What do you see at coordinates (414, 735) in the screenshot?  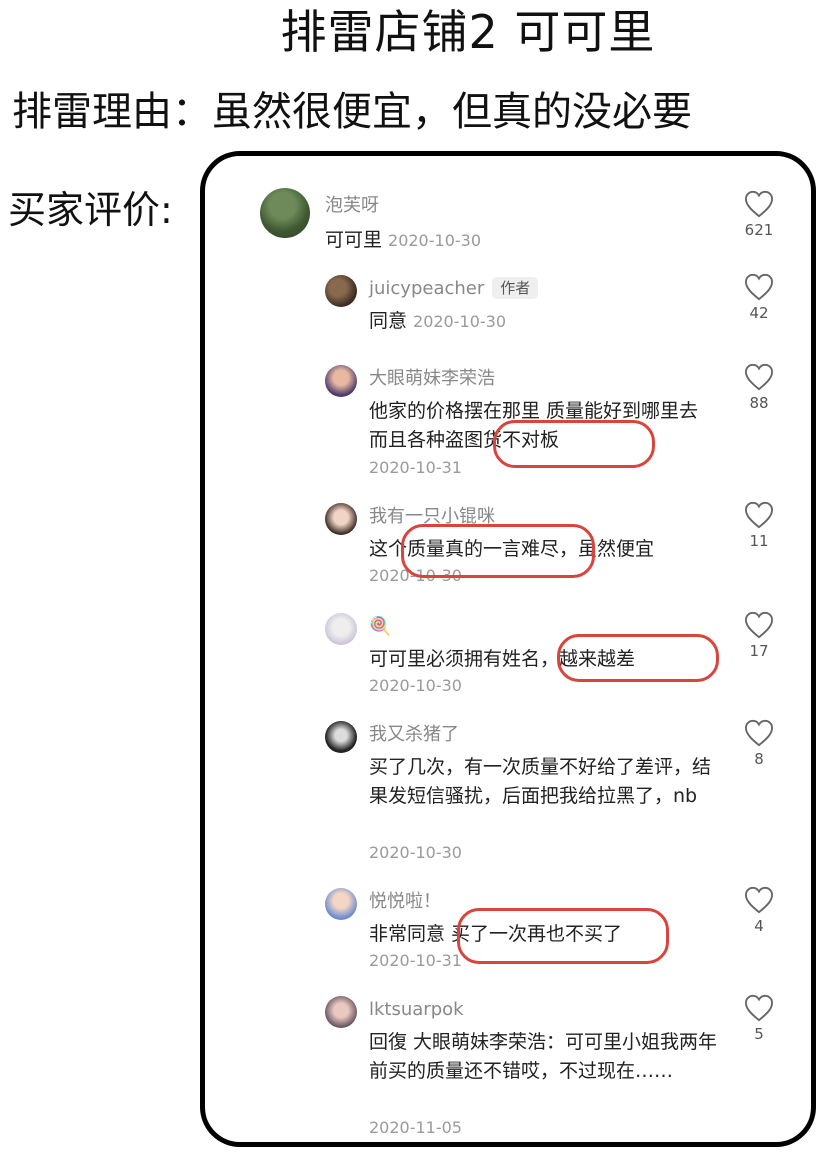 I see `reply-username: 我又杀猪了` at bounding box center [414, 735].